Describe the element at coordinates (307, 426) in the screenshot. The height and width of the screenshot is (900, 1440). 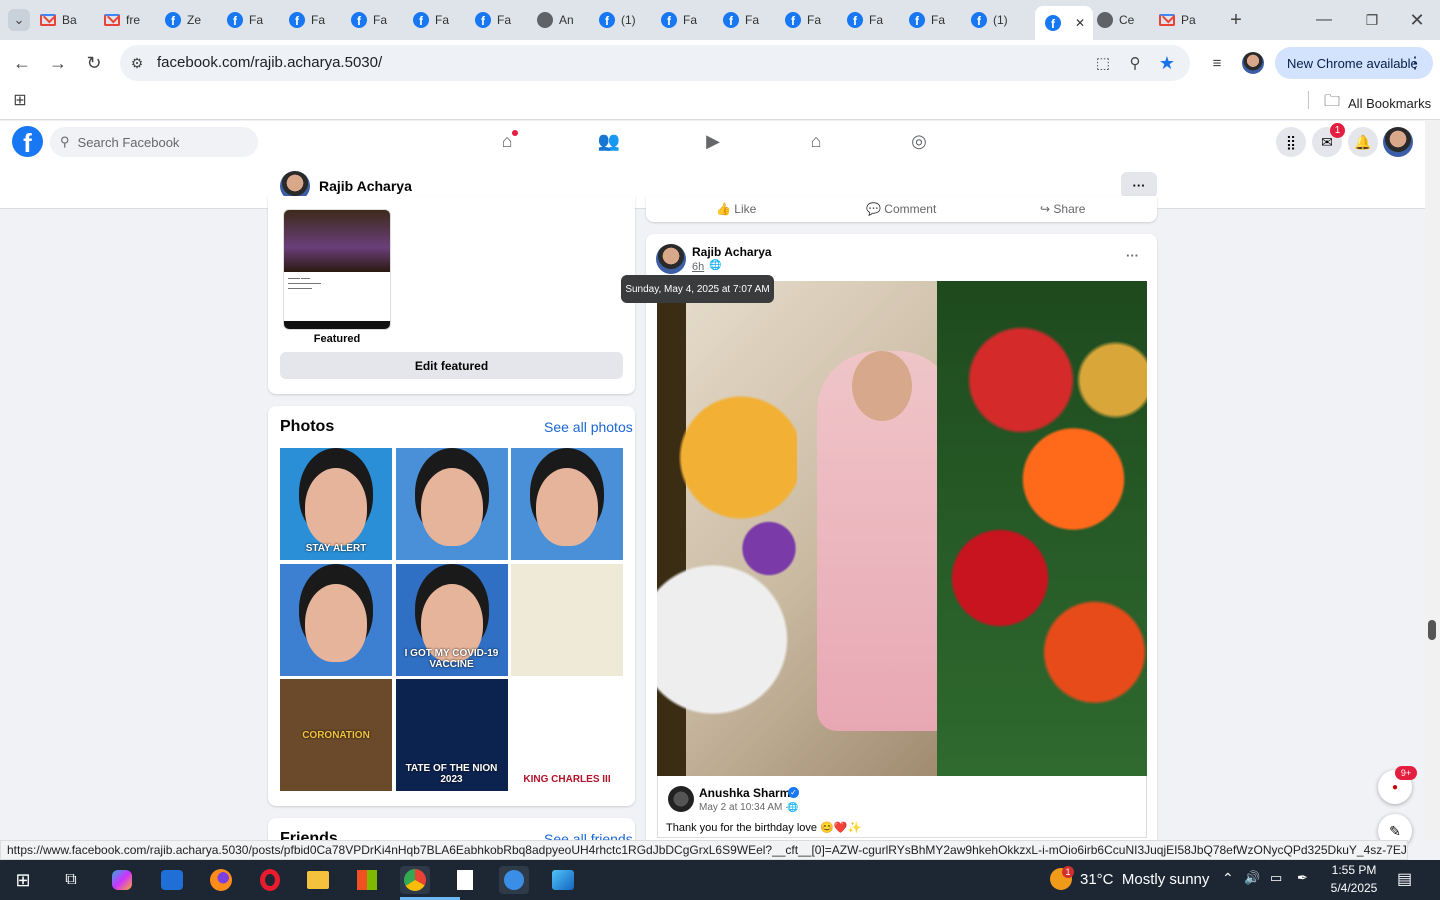
I see `photos-title: Photos` at that location.